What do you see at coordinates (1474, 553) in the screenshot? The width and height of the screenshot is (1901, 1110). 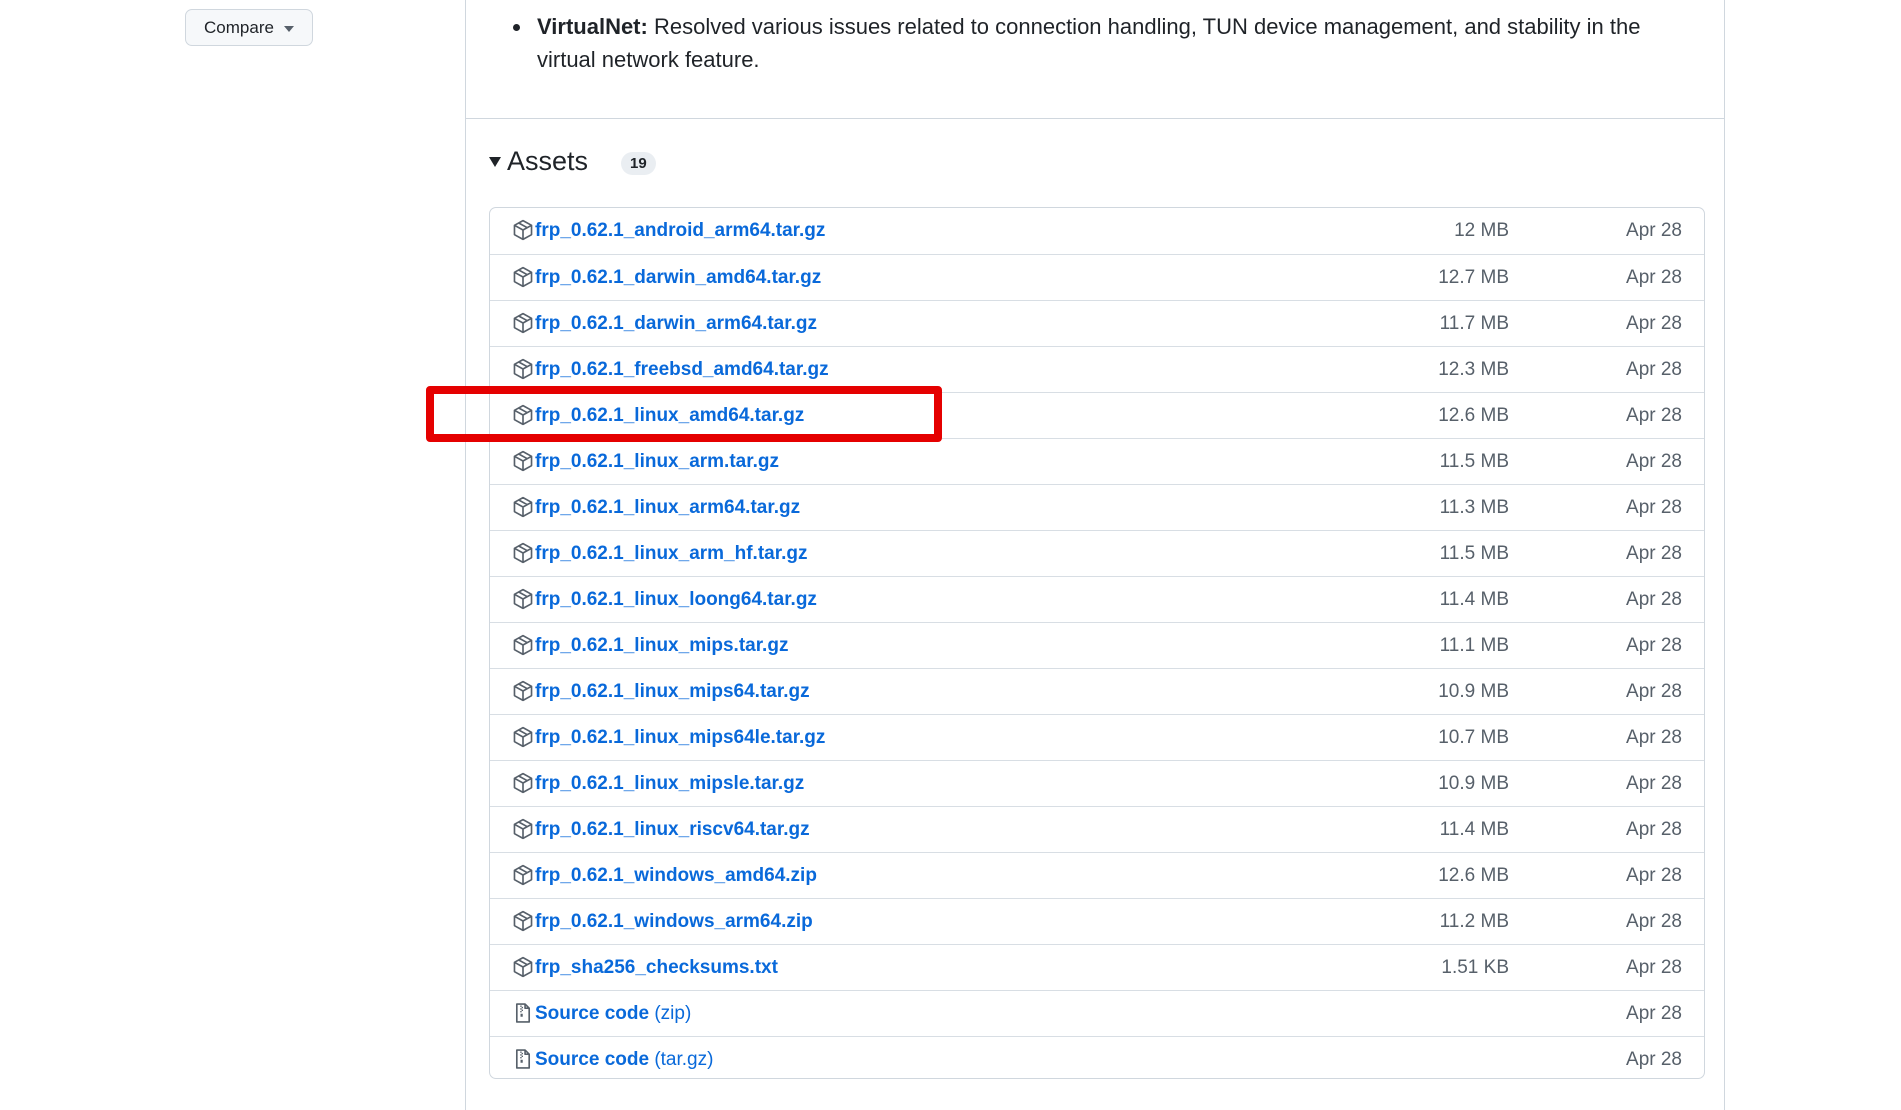 I see `asset-size: 11.5 MB` at bounding box center [1474, 553].